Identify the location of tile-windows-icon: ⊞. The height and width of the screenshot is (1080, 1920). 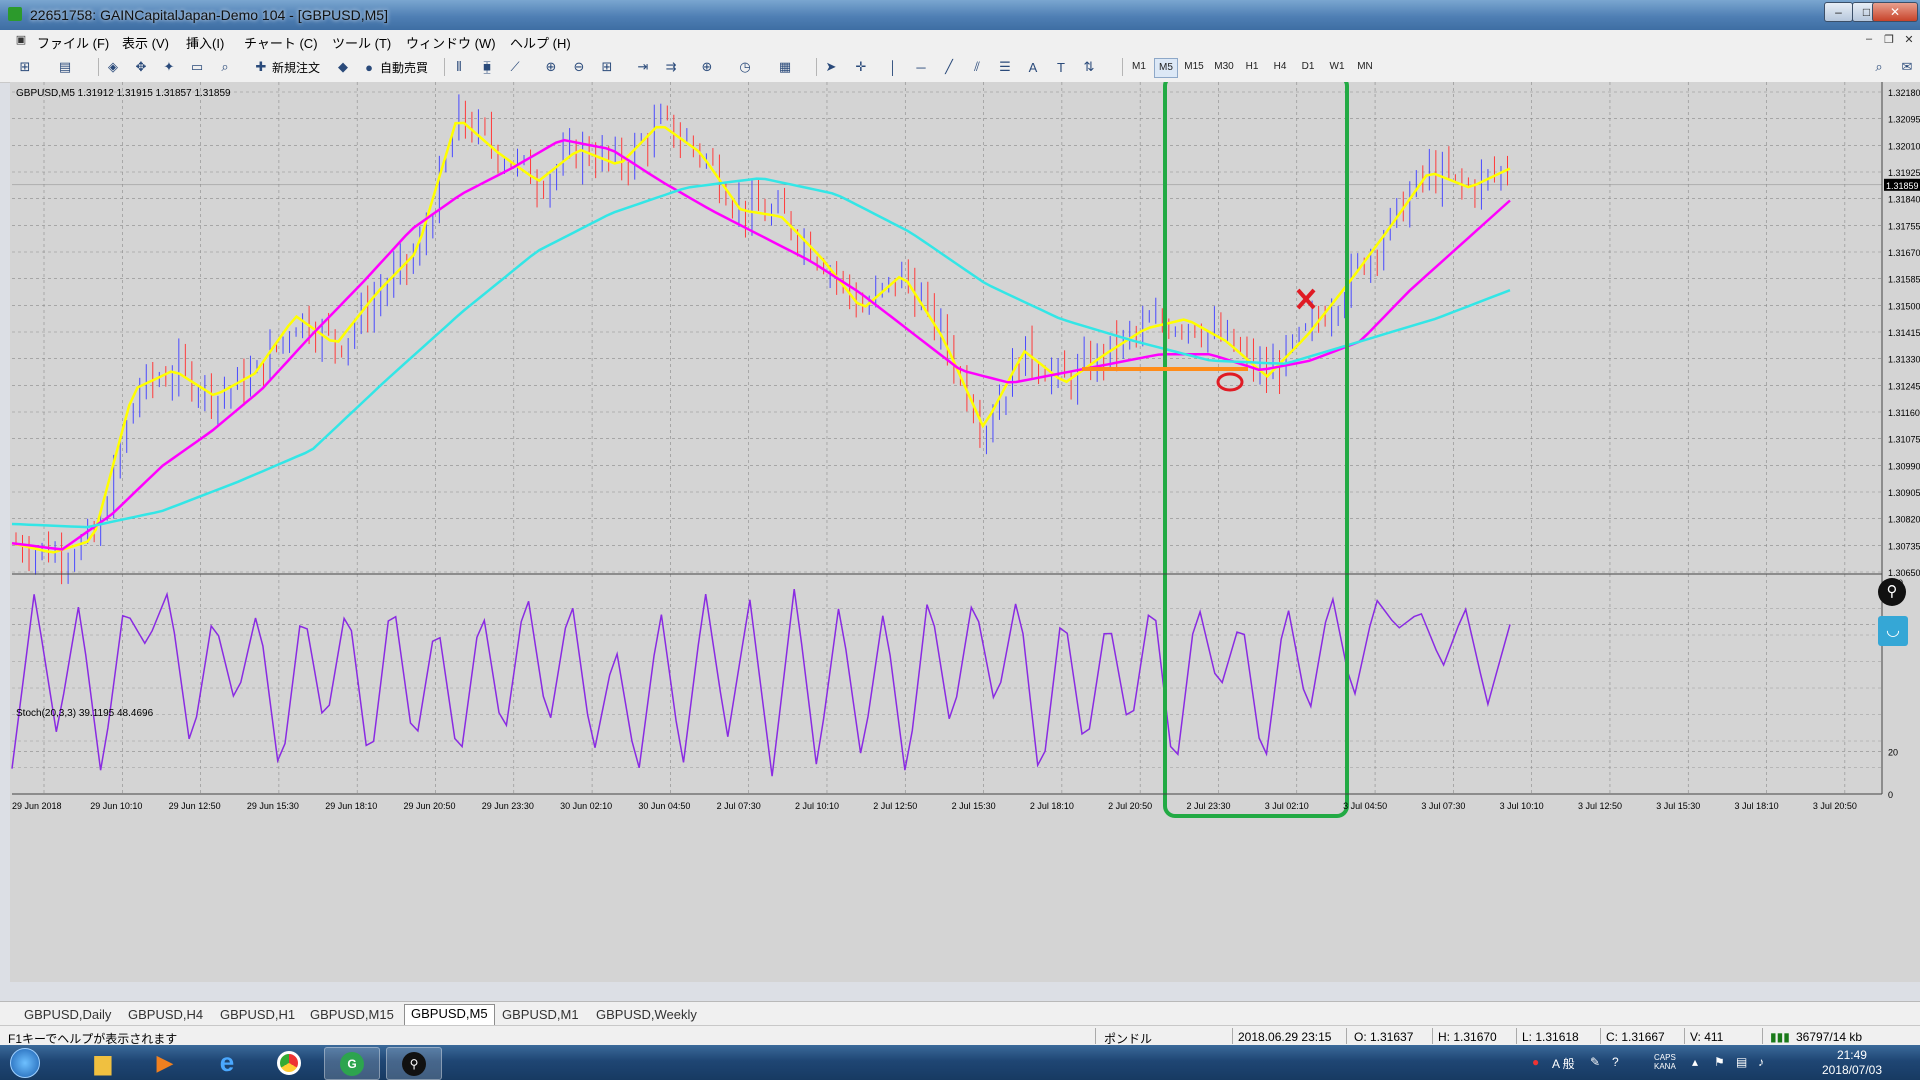
(607, 67).